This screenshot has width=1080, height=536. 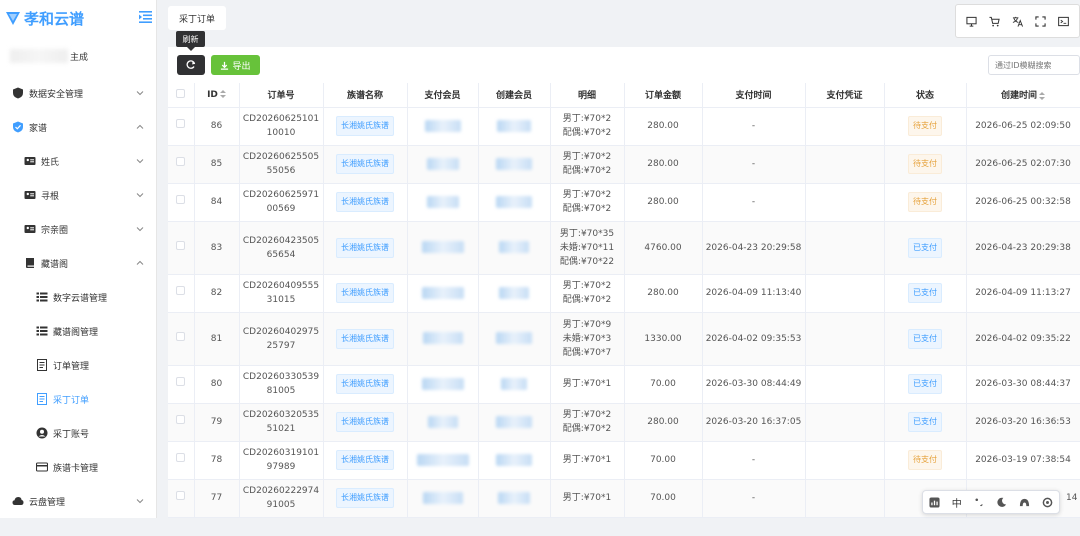 I want to click on created-cell: 2026-03-19 07:38:54, so click(x=1023, y=460).